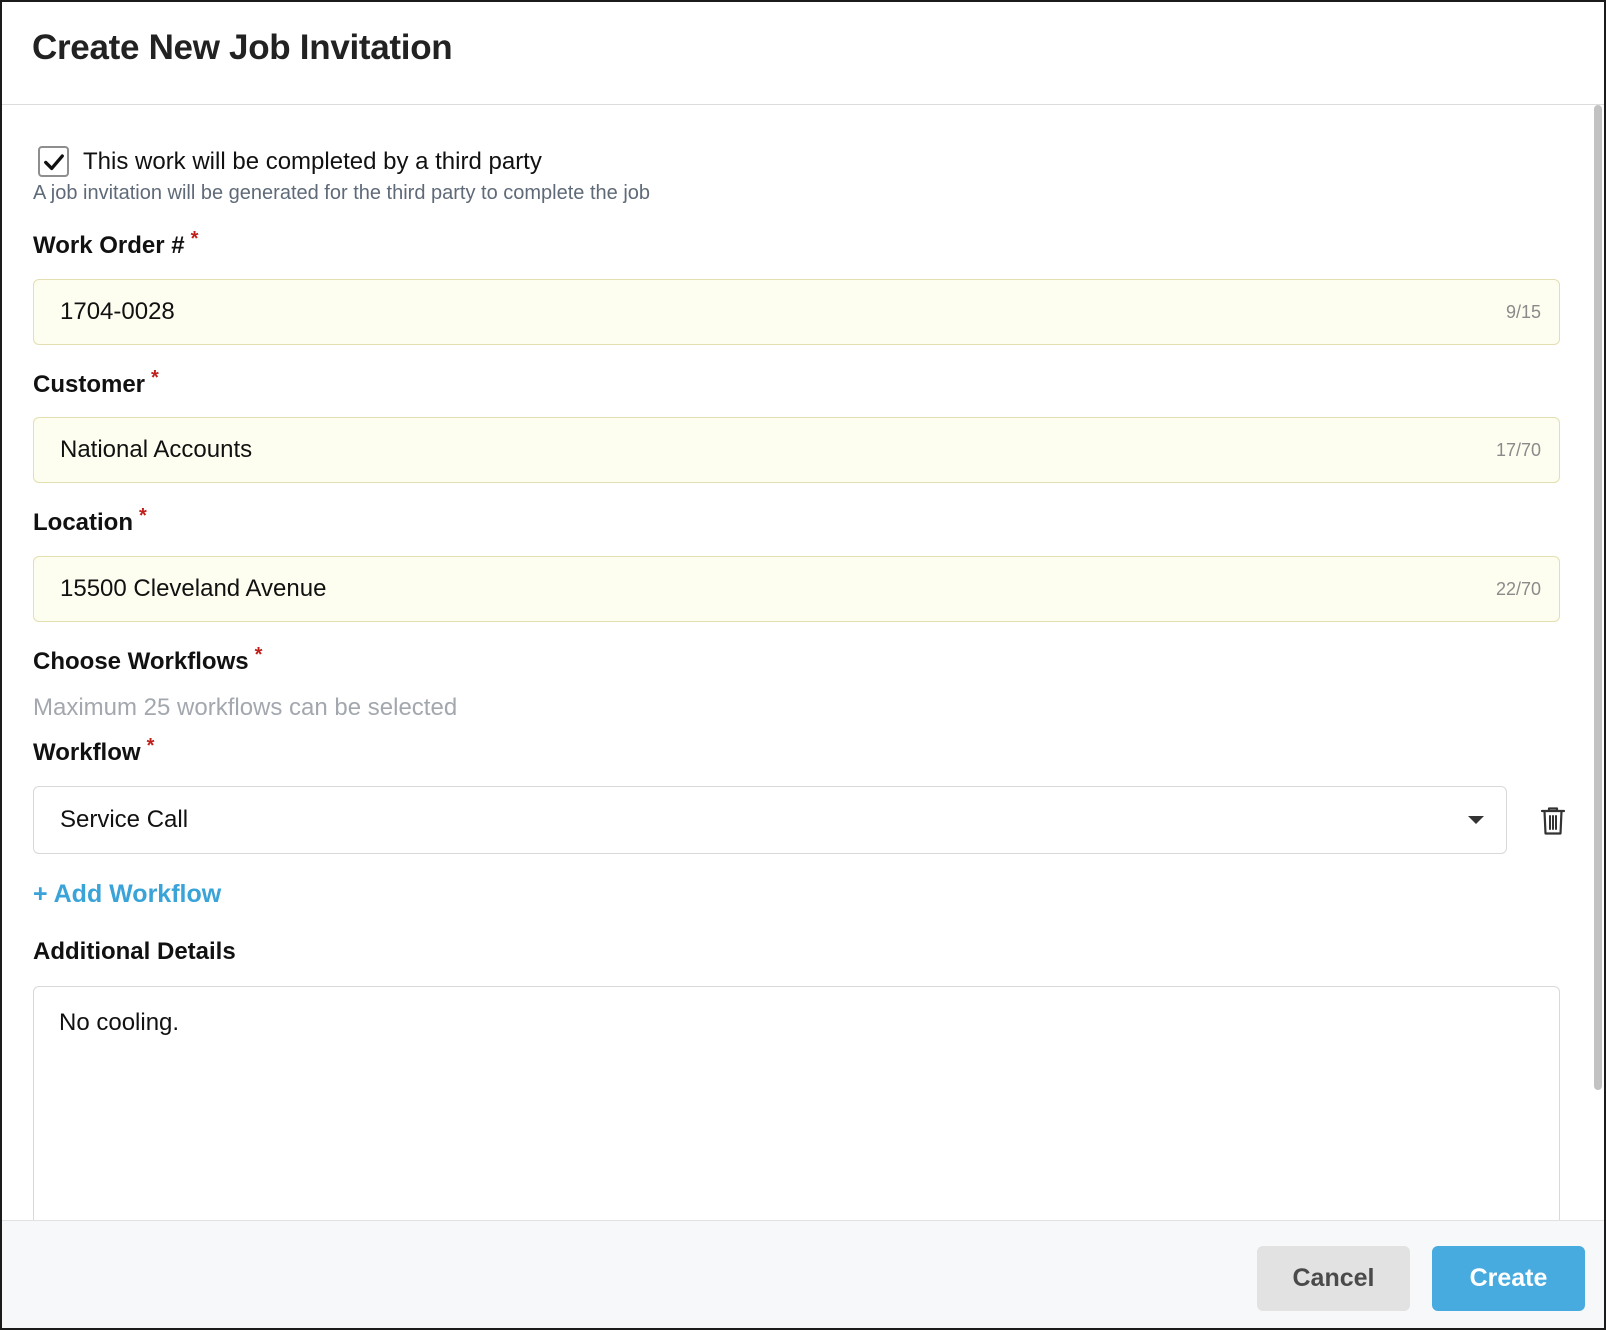 This screenshot has width=1606, height=1330. What do you see at coordinates (778, 450) in the screenshot?
I see `customer-value: National Accounts` at bounding box center [778, 450].